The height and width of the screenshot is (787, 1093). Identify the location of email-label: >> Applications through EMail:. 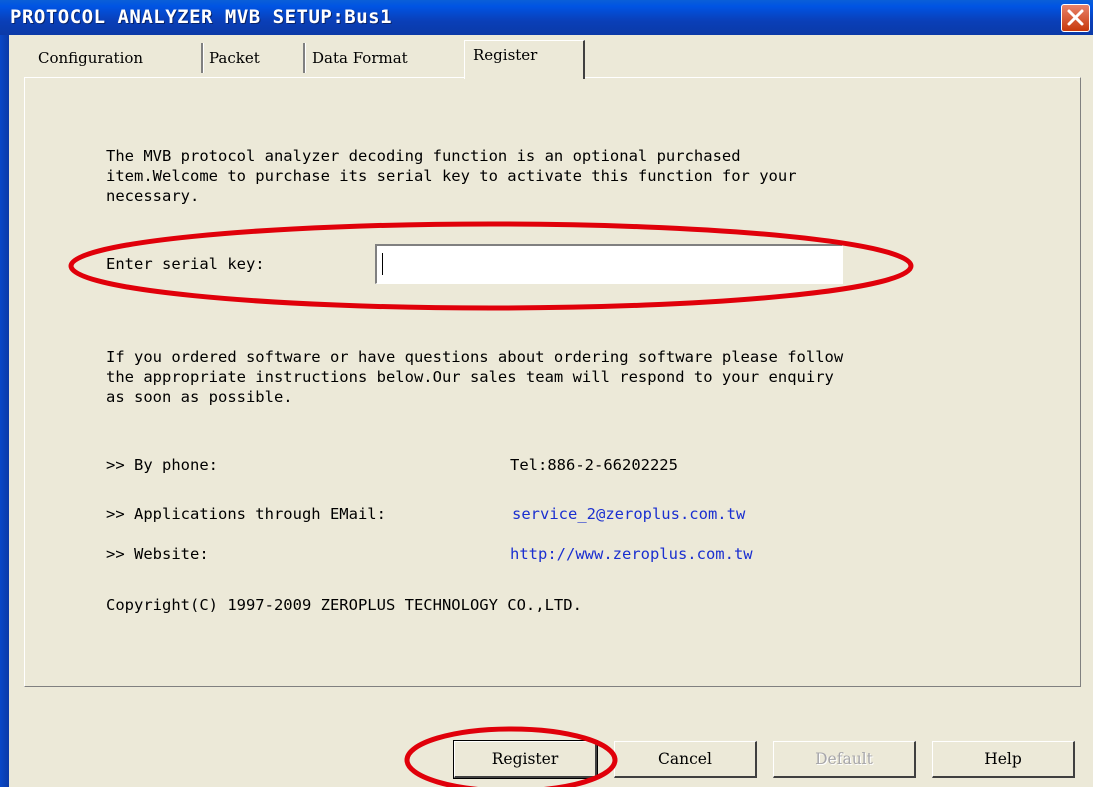
(246, 514).